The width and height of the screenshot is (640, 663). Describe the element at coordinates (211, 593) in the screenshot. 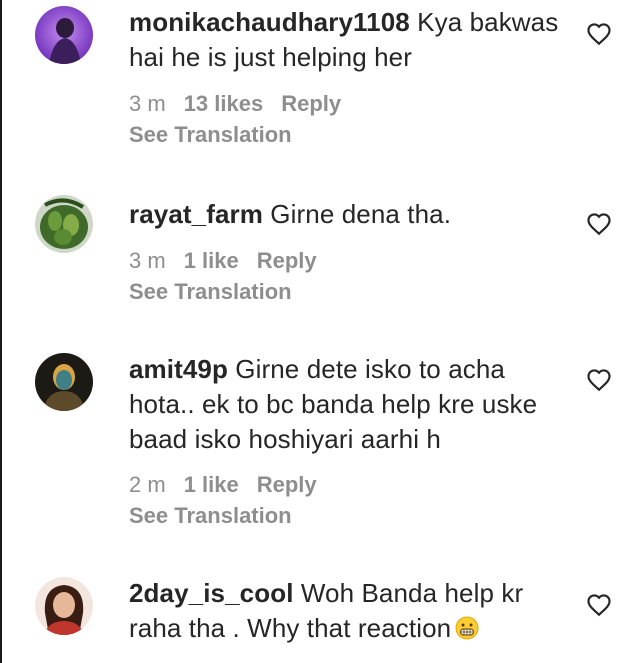

I see `comment-username: 2day_is_cool` at that location.